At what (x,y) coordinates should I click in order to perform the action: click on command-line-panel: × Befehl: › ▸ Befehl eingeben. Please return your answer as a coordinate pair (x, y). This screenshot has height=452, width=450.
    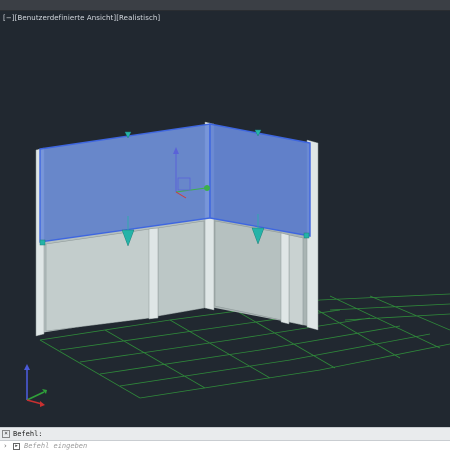
    Looking at the image, I should click on (225, 439).